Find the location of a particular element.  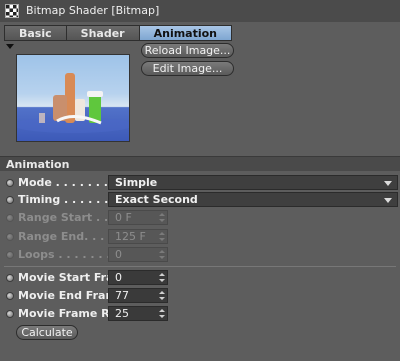

loops-value: 0 is located at coordinates (118, 254).